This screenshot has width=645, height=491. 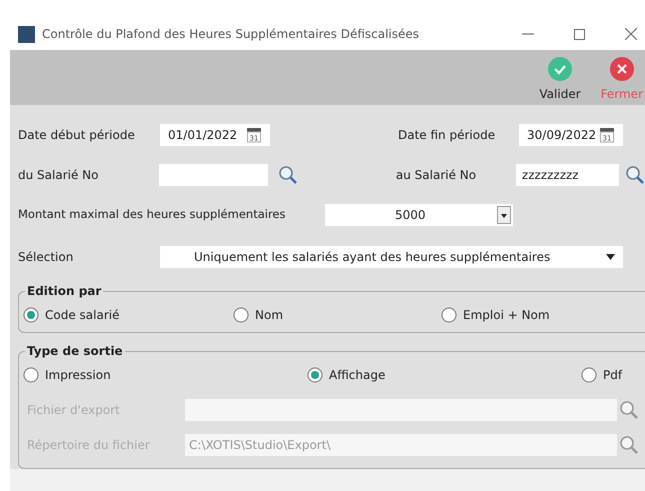 I want to click on field-label: Date début période, so click(x=77, y=135).